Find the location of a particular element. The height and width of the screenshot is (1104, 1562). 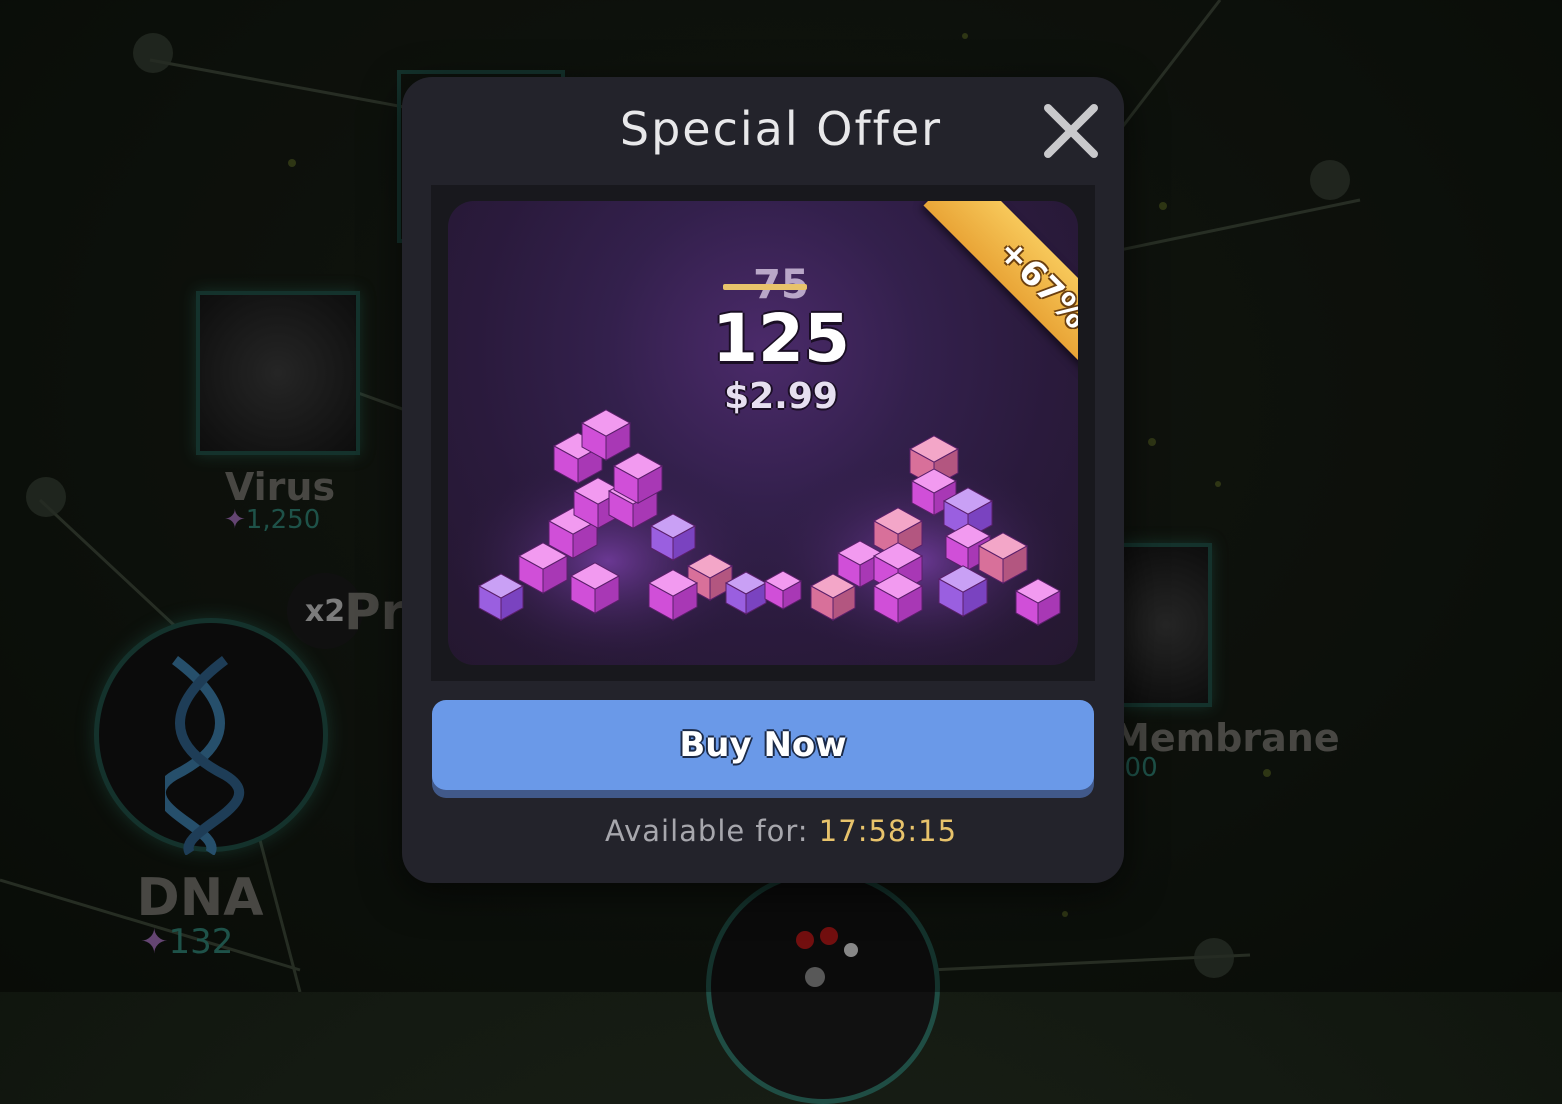

close-icon is located at coordinates (1071, 131).